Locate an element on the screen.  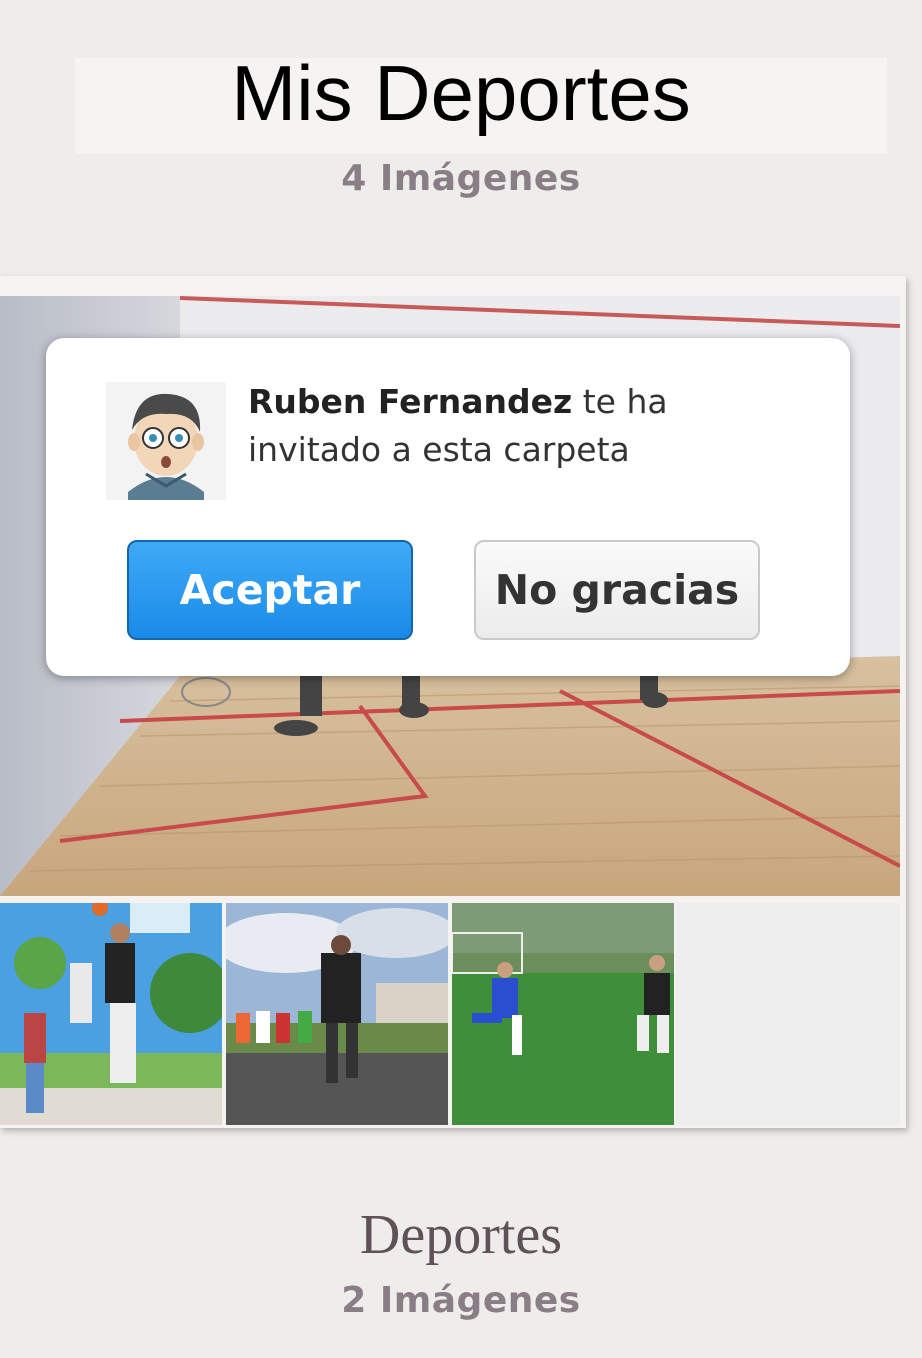
second-folder-image-count: 2 Imágenes is located at coordinates (461, 1300).